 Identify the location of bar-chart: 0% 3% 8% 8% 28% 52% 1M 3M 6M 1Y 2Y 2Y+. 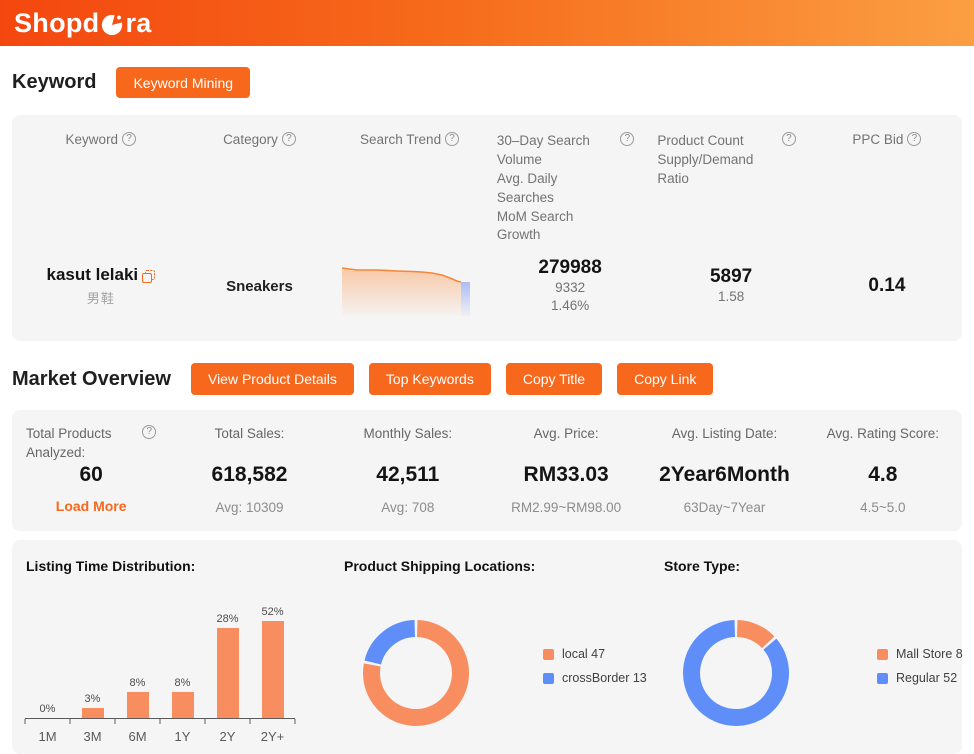
(160, 659).